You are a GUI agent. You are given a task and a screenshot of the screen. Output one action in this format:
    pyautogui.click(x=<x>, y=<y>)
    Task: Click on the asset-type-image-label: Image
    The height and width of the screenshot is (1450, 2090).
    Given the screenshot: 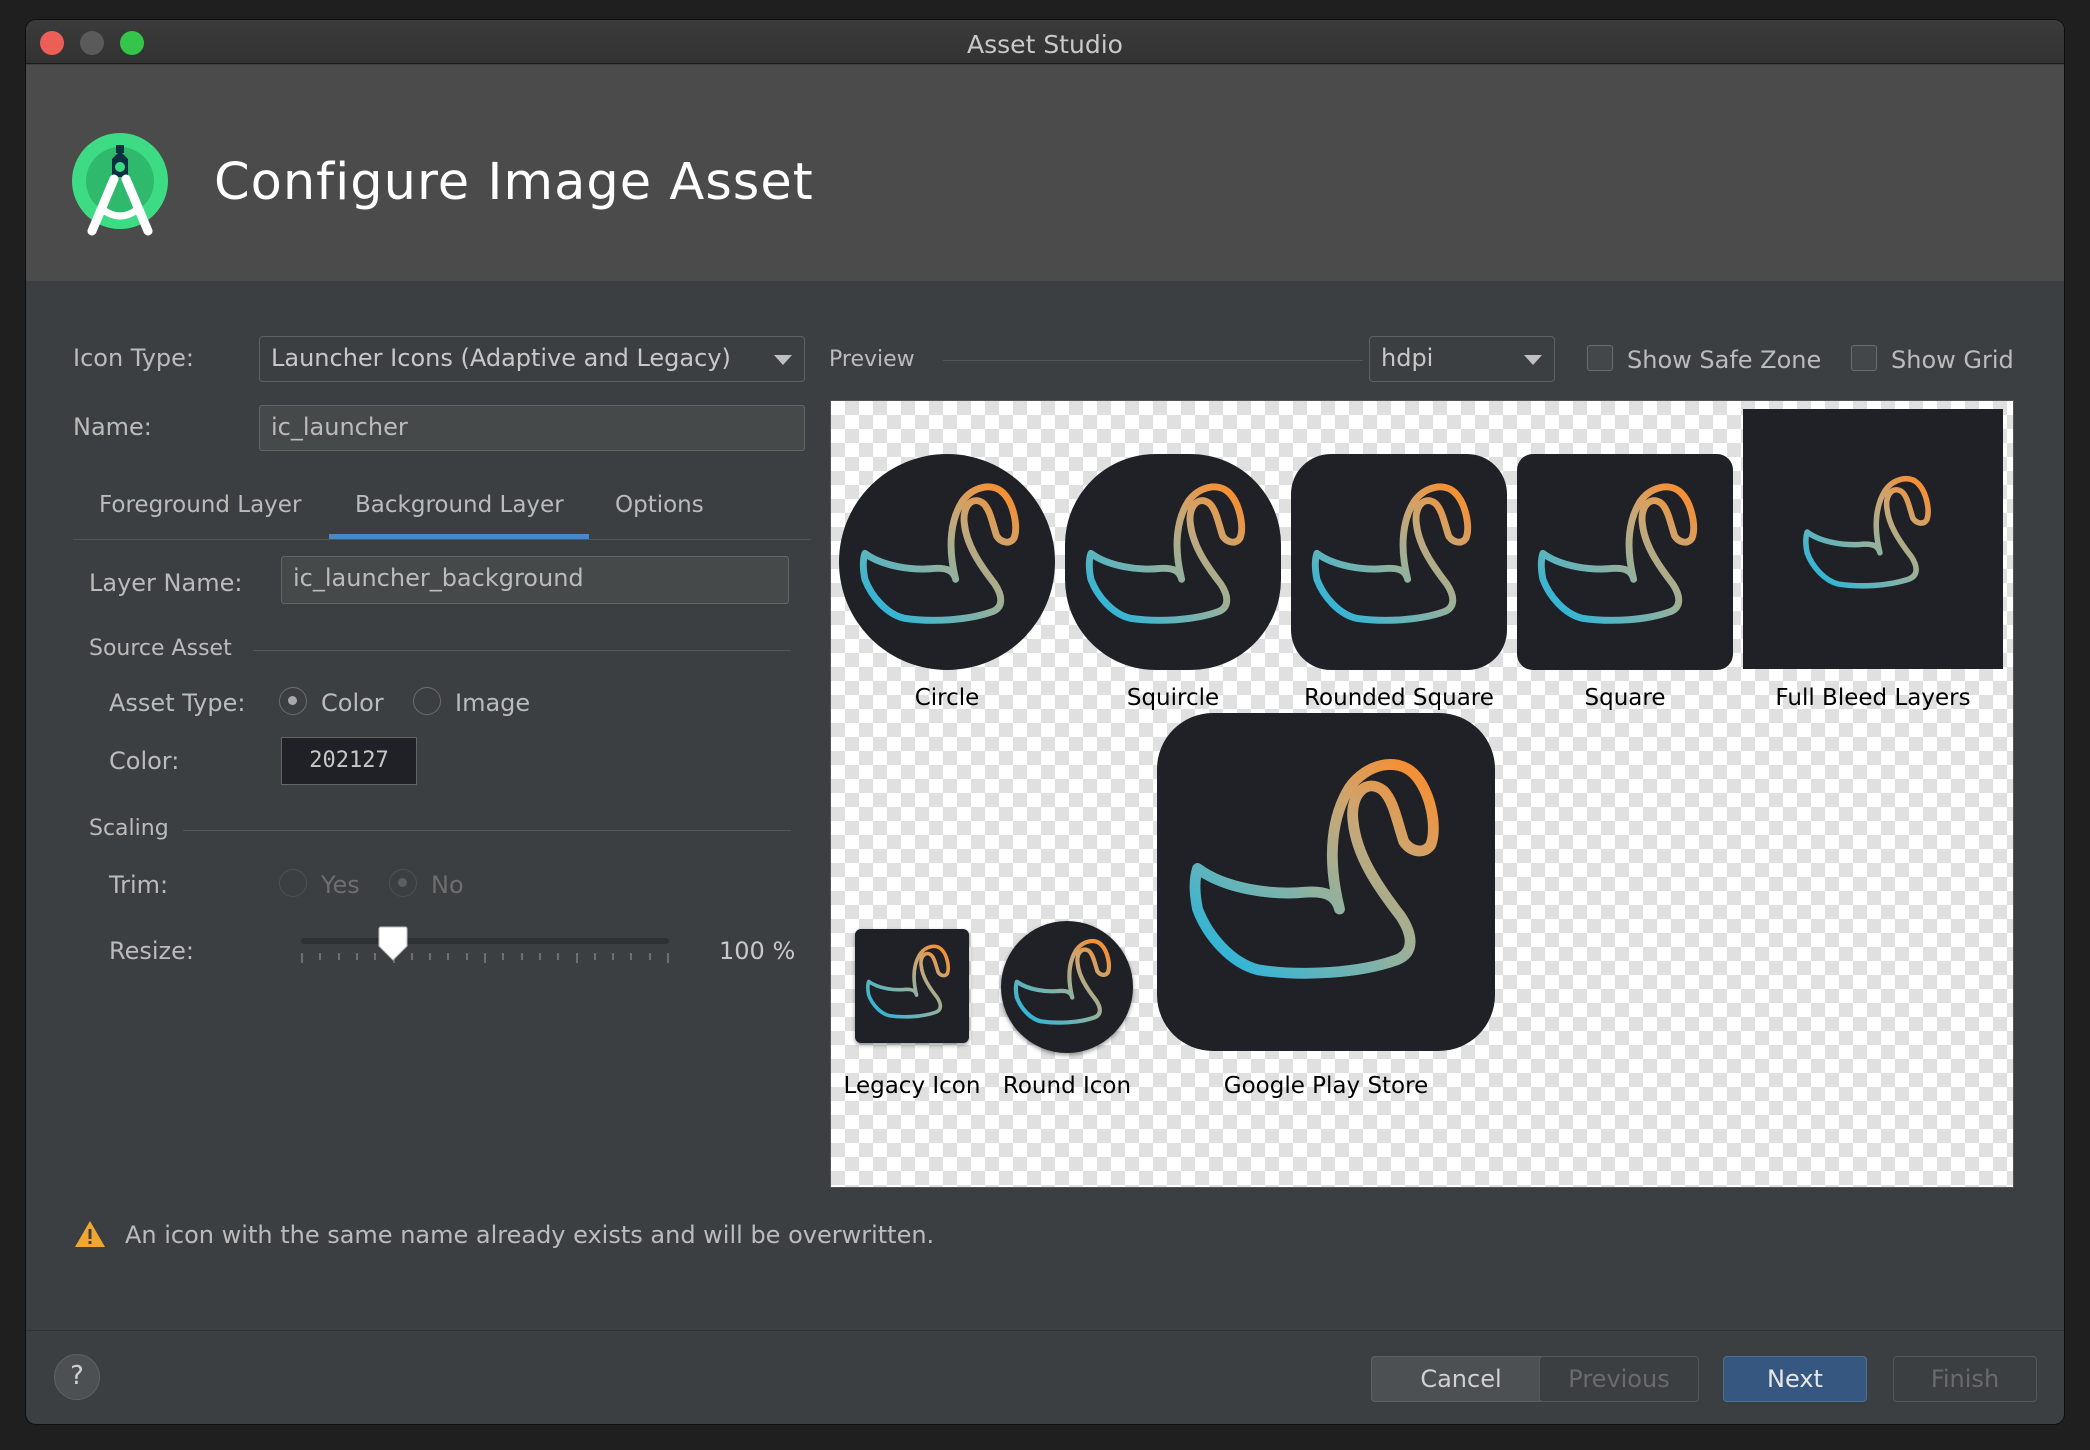 What is the action you would take?
    pyautogui.click(x=493, y=703)
    